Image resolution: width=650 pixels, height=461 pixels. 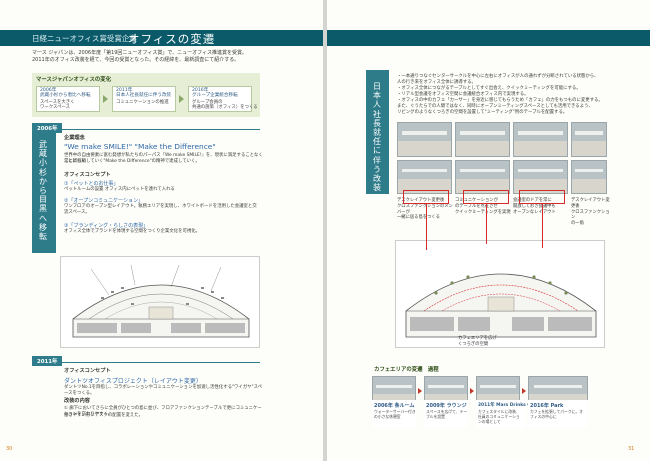 I want to click on history-panel-title: マースジャパンオフィスの変化, so click(x=74, y=80).